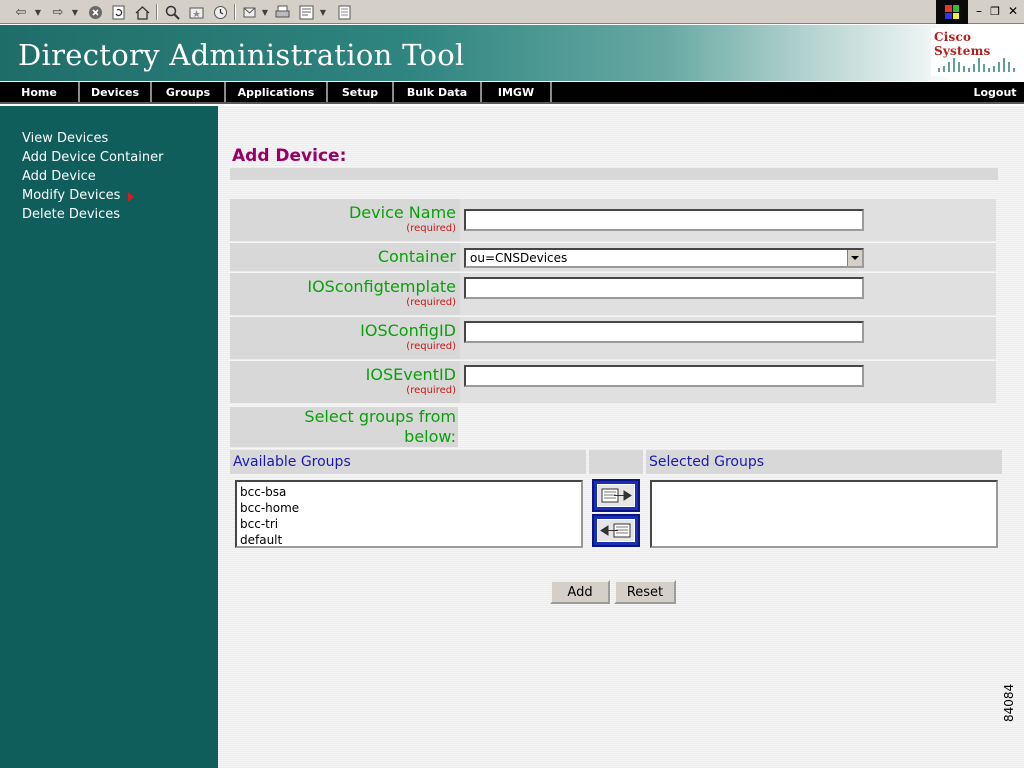  I want to click on app-banner: Directory Administration Tool, so click(512, 53).